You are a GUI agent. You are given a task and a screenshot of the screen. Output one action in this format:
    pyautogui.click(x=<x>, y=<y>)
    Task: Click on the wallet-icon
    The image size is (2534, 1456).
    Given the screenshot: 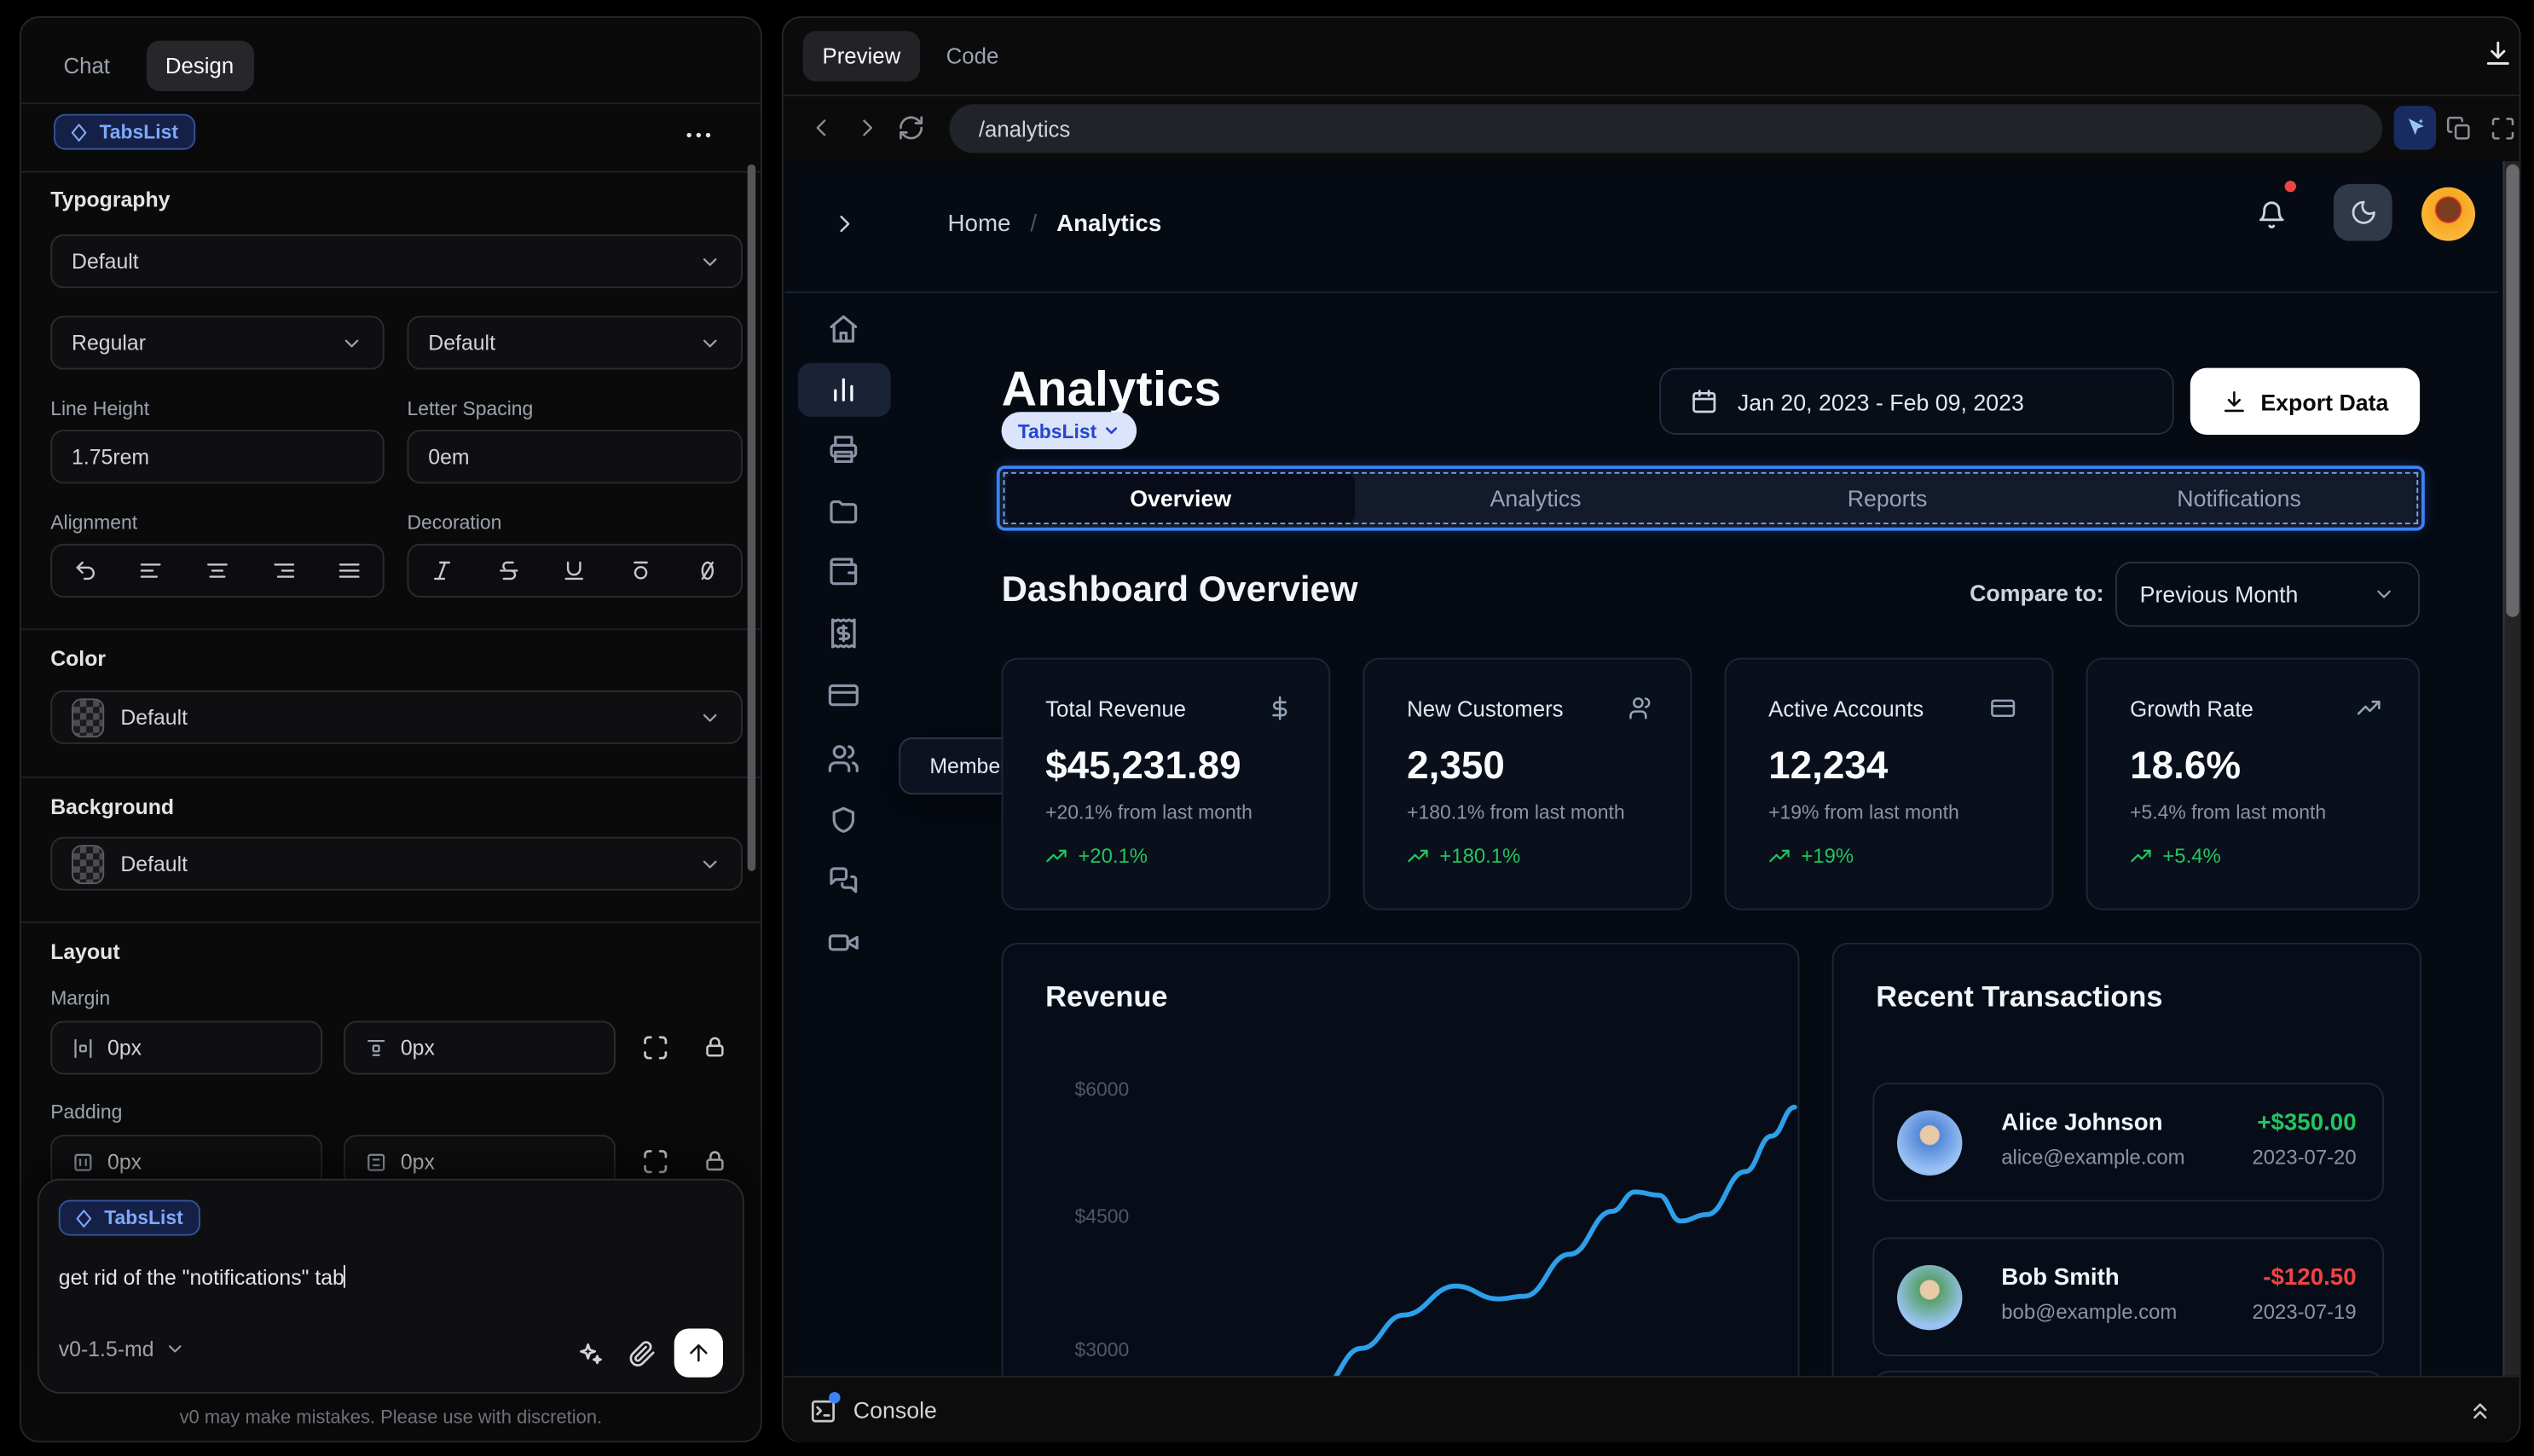 What is the action you would take?
    pyautogui.click(x=843, y=571)
    